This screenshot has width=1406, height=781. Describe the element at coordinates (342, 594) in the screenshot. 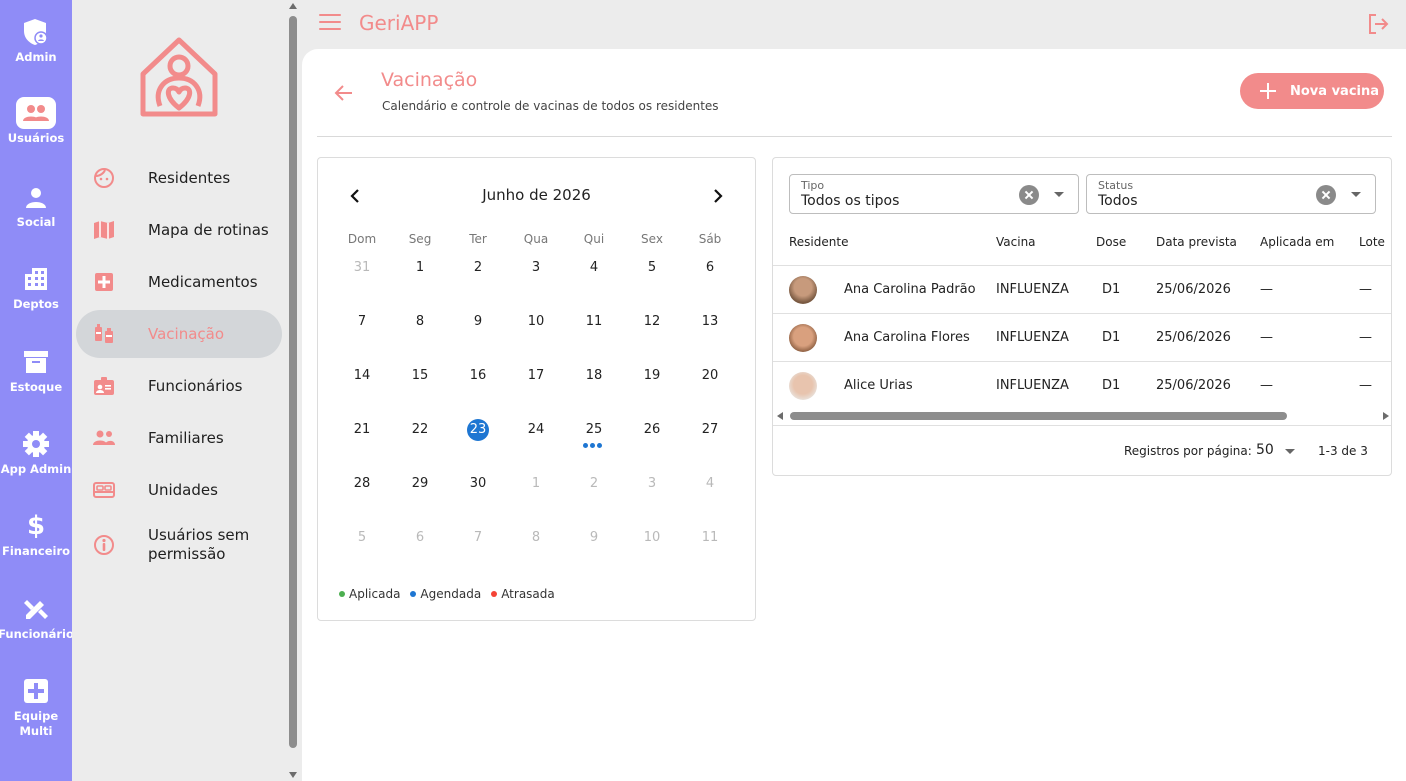

I see `legend-dot` at that location.